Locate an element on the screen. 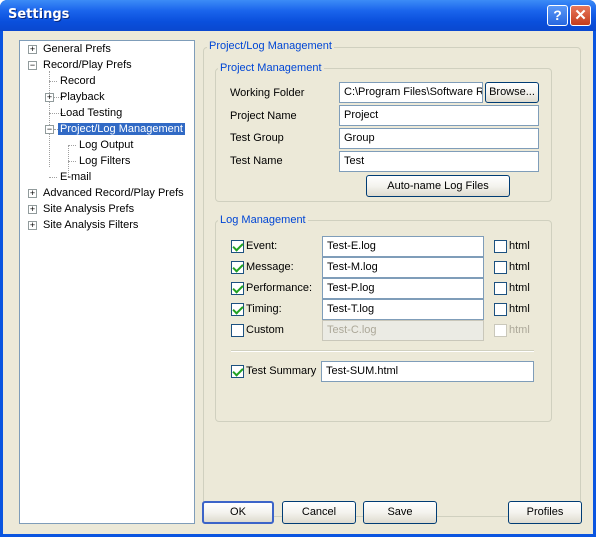 Image resolution: width=596 pixels, height=537 pixels. test-name-field: Test is located at coordinates (439, 161).